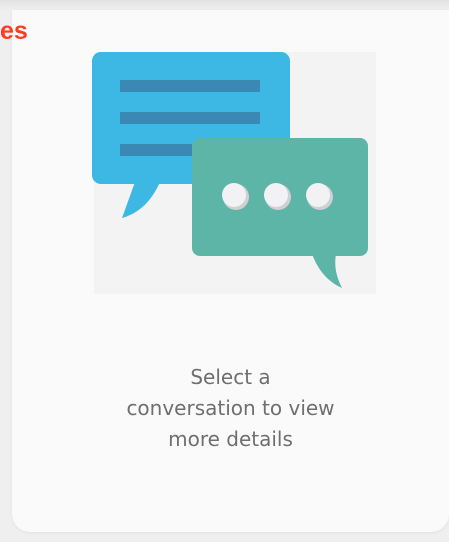  Describe the element at coordinates (230, 439) in the screenshot. I see `empty-state-line-3: more details` at that location.